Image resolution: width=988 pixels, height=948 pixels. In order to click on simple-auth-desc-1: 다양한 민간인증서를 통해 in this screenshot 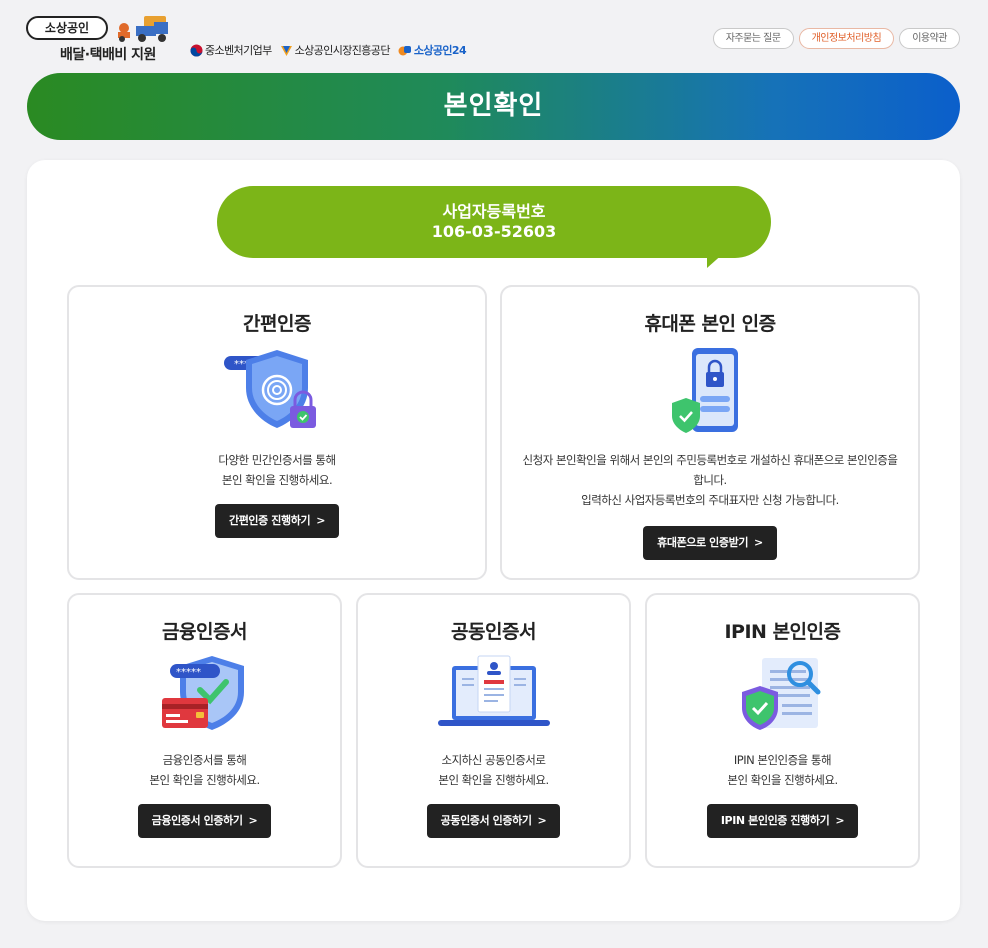, I will do `click(277, 460)`.